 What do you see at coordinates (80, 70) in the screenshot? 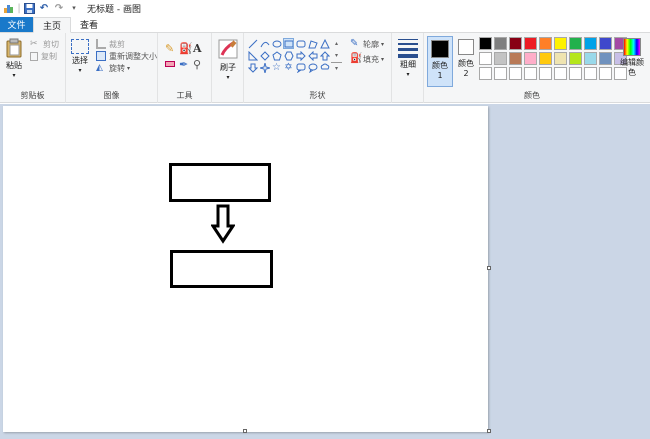
I see `select-dropdown-icon: ▾` at bounding box center [80, 70].